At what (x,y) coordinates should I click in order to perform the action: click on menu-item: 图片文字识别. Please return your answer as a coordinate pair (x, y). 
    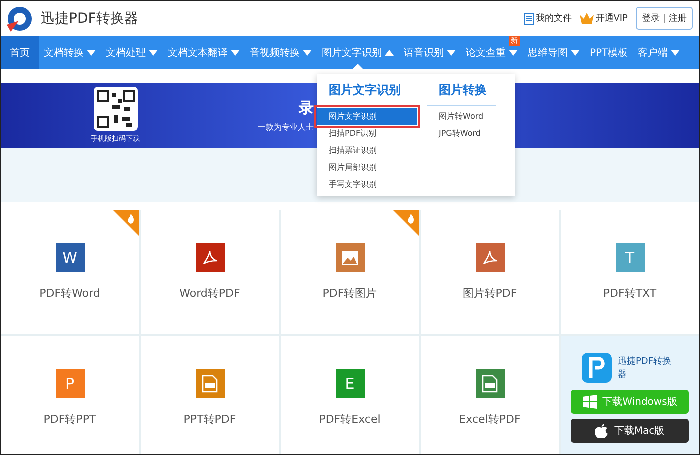
    Looking at the image, I should click on (367, 116).